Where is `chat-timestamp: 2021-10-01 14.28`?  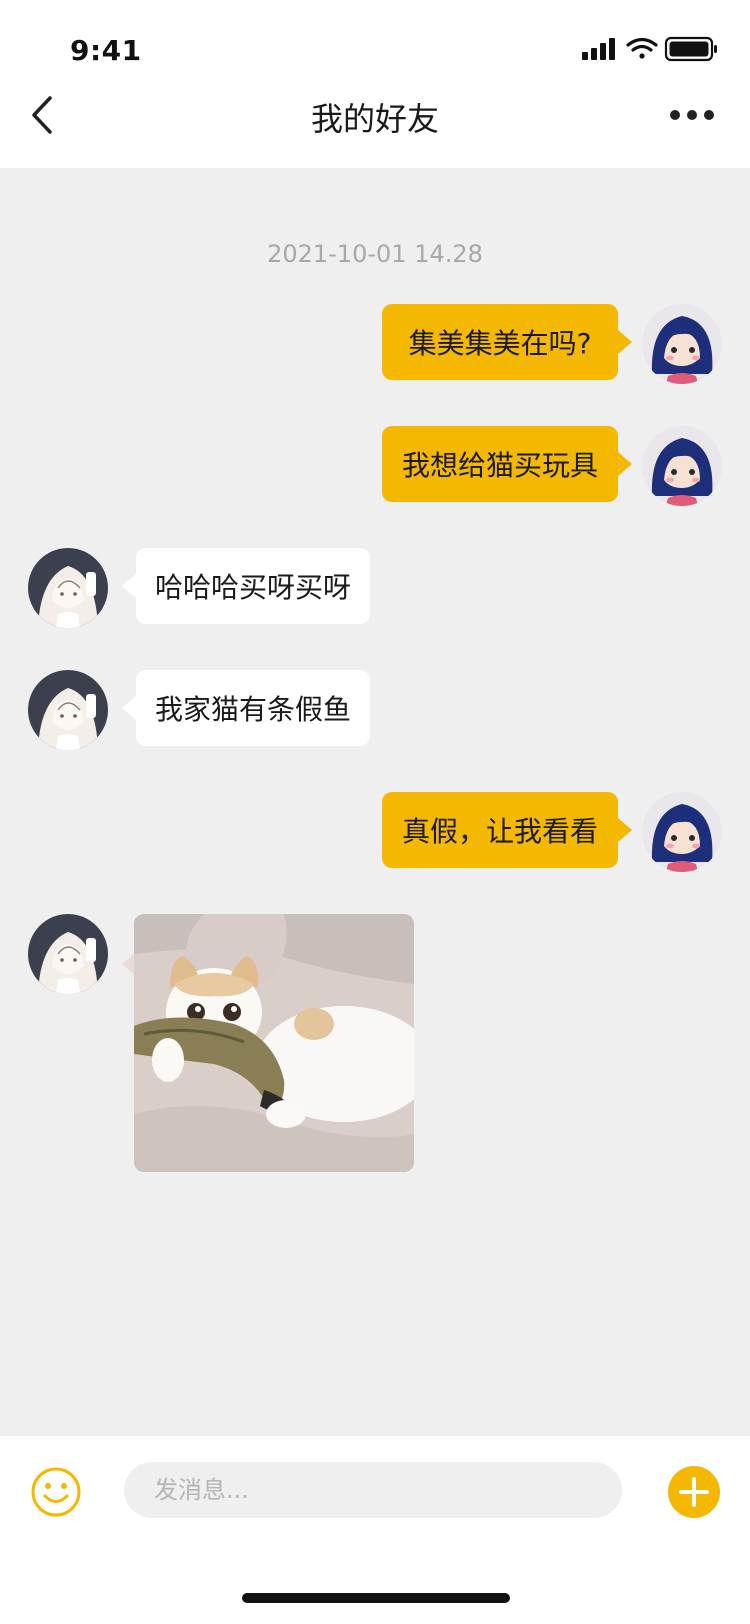
chat-timestamp: 2021-10-01 14.28 is located at coordinates (375, 254).